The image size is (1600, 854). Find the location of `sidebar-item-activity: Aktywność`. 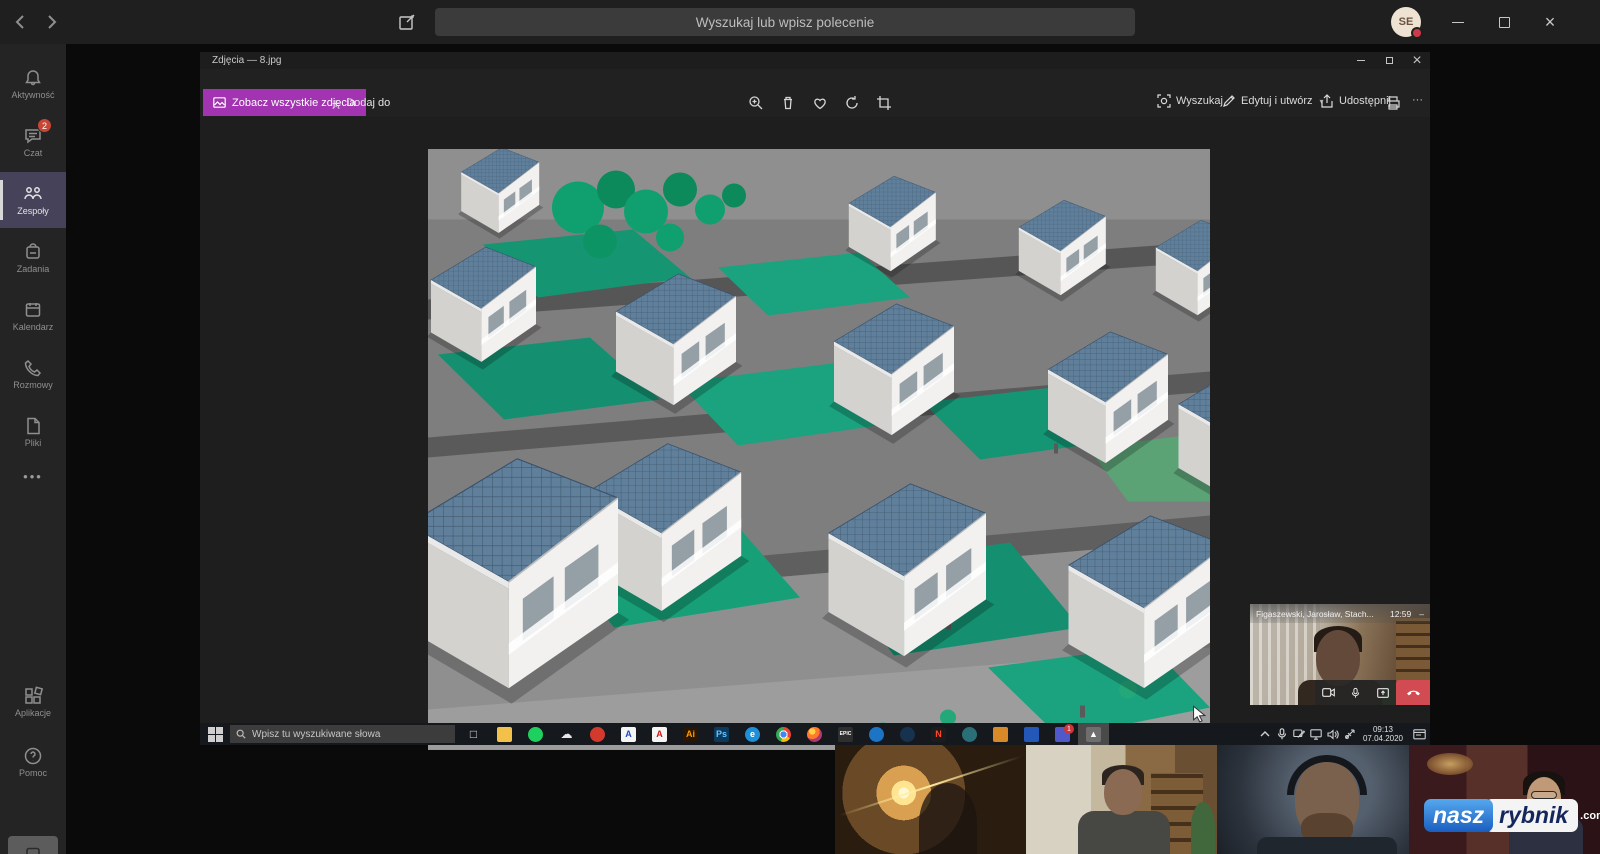

sidebar-item-activity: Aktywność is located at coordinates (33, 84).